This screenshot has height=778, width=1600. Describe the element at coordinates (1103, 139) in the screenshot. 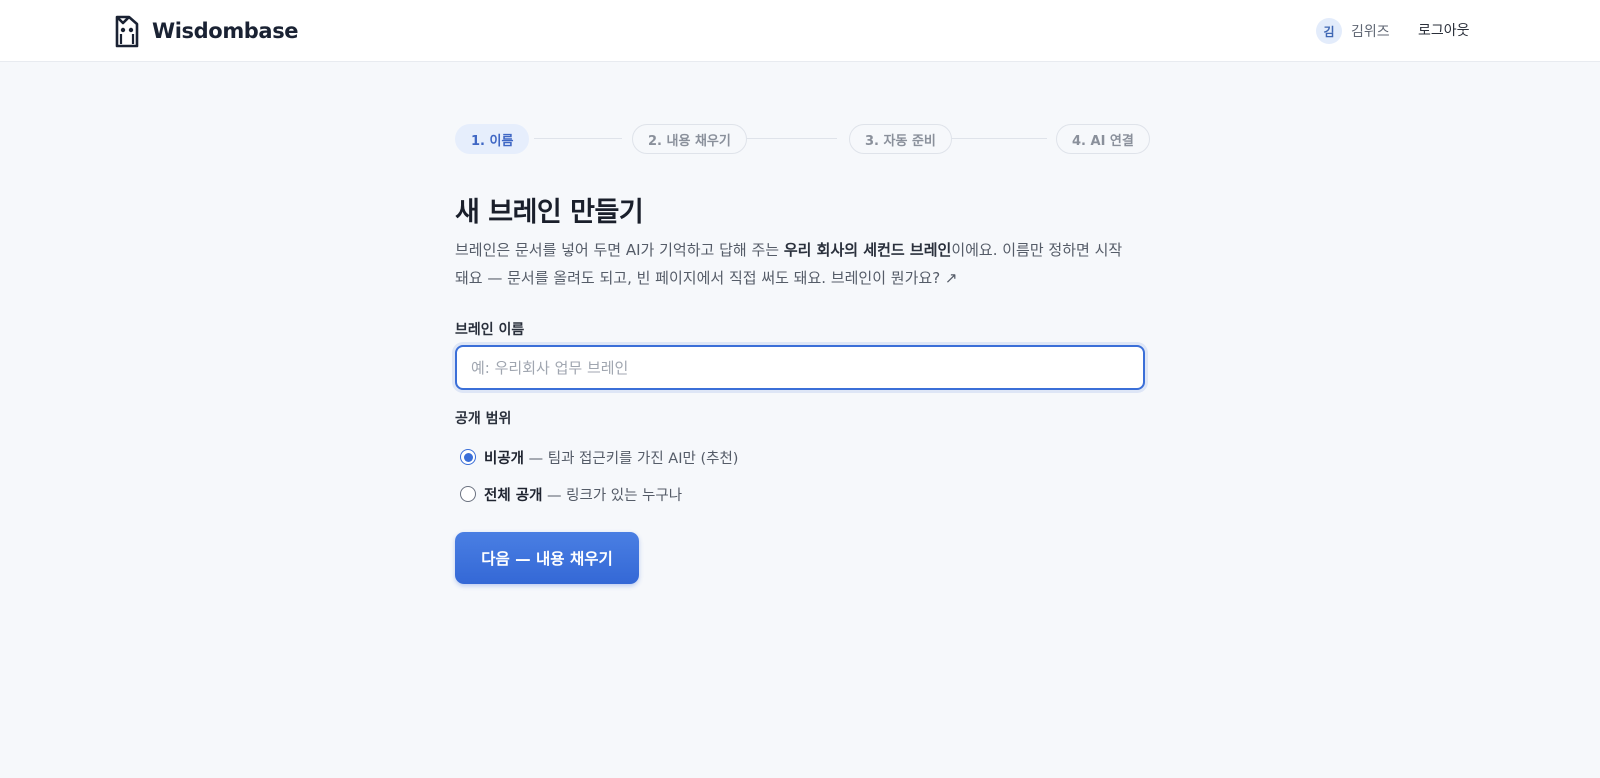

I see `step-4-ai-connect: 4. AI 연결` at that location.